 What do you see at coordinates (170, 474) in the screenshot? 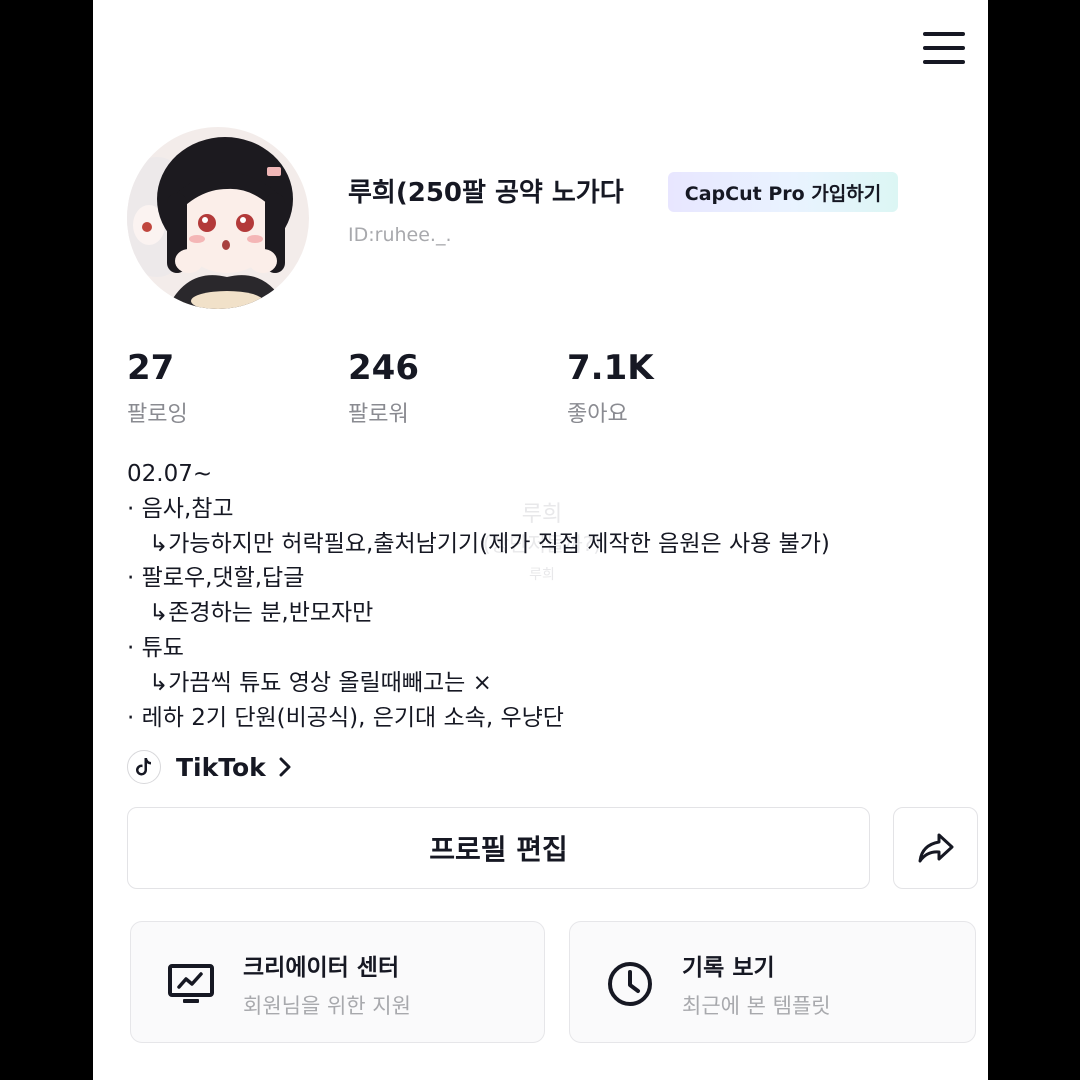
I see `bio-line: 02.07~` at bounding box center [170, 474].